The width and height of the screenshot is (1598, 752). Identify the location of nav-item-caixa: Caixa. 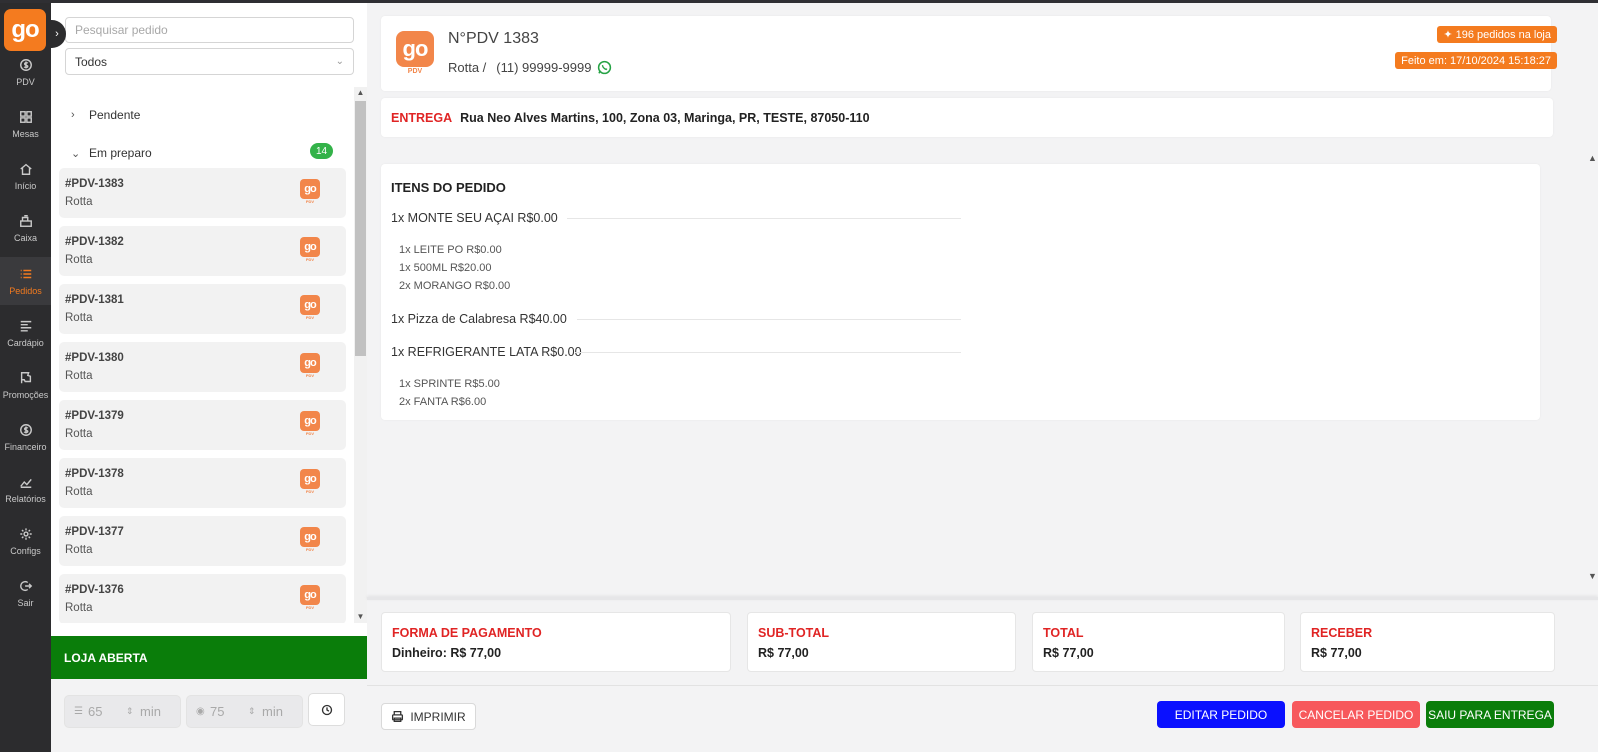
(25, 228).